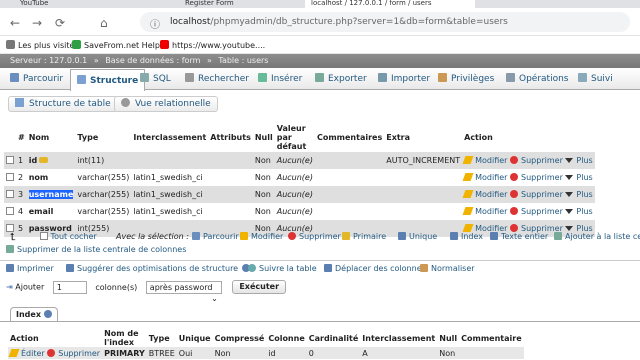 The width and height of the screenshot is (640, 360). What do you see at coordinates (215, 236) in the screenshot?
I see `bulk-browse-button: Parcourir` at bounding box center [215, 236].